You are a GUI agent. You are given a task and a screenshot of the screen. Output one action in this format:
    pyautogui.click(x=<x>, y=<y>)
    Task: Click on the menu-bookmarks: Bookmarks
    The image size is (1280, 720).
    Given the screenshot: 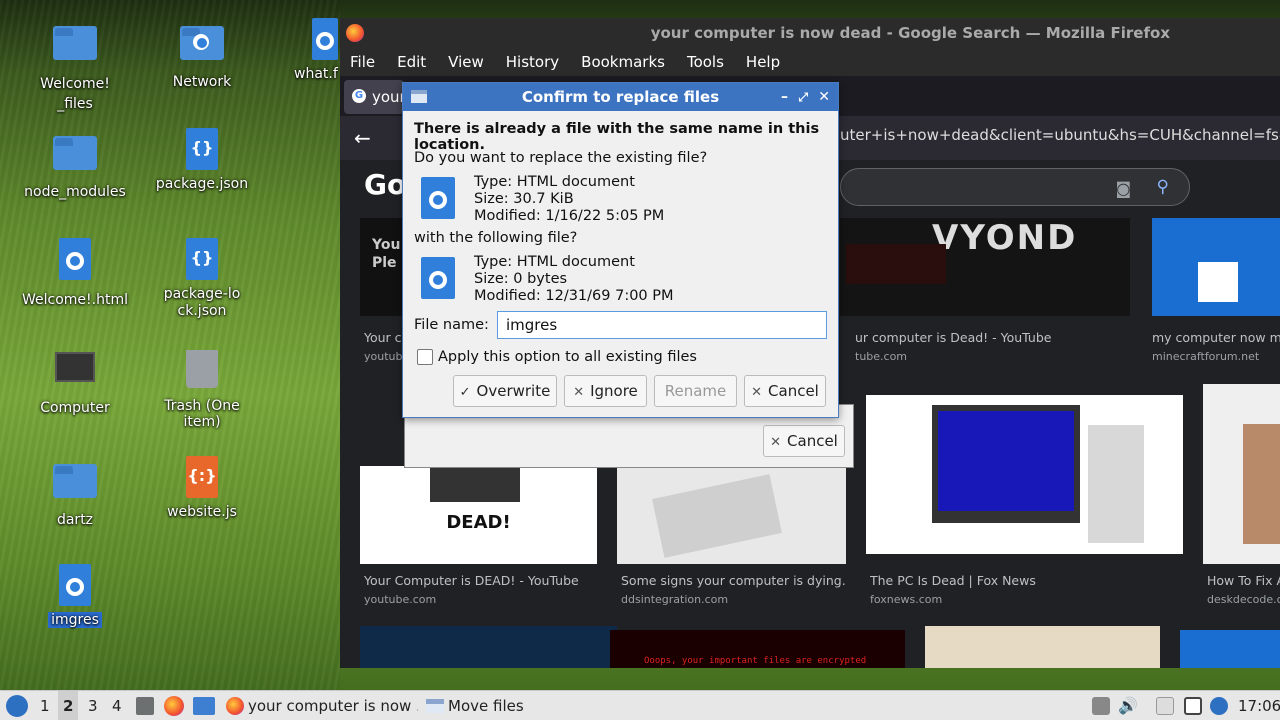 What is the action you would take?
    pyautogui.click(x=629, y=62)
    